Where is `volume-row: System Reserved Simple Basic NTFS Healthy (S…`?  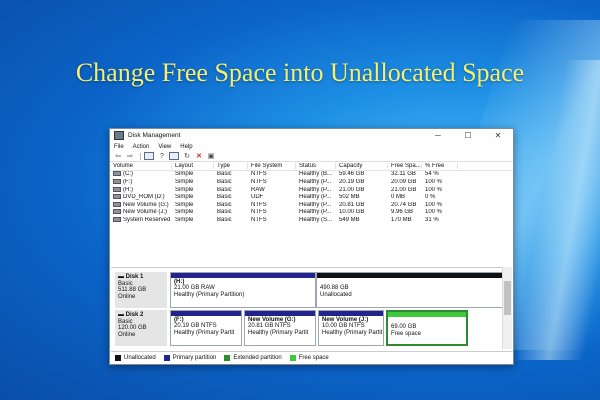
volume-row: System Reserved Simple Basic NTFS Healthy (S… is located at coordinates (311, 220).